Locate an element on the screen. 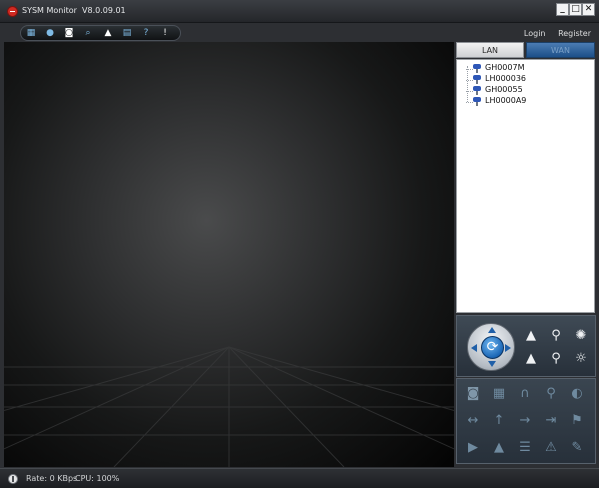 The width and height of the screenshot is (599, 488). function-button-grid: ◙ ▦ ∩ ⚲ ◐ ↔ ↑ → ⇥ ⚑ ▶ ▲ ☰ ⚠ ✎ is located at coordinates (526, 421).